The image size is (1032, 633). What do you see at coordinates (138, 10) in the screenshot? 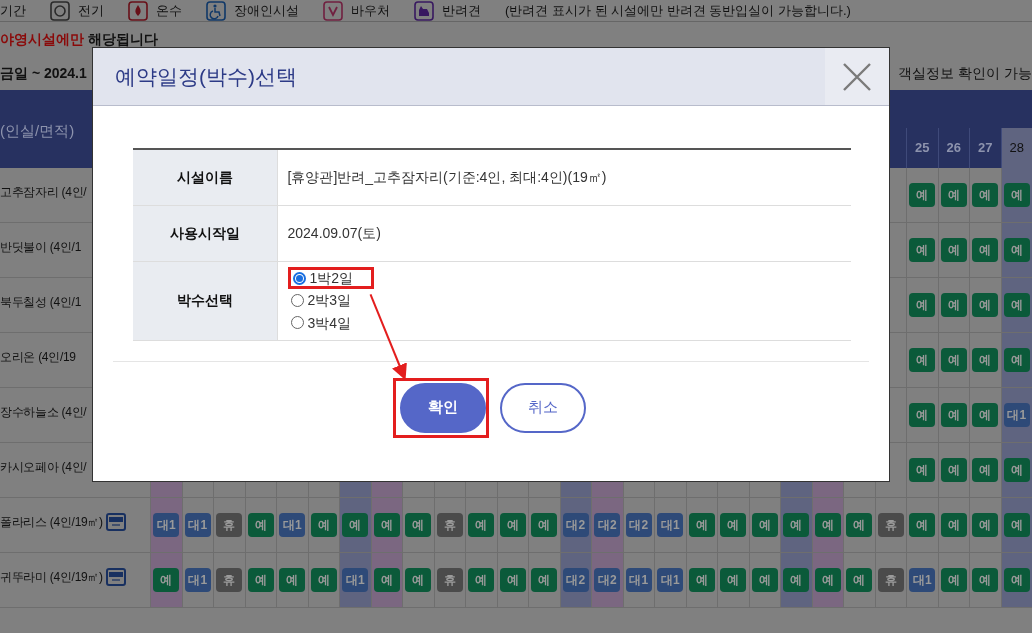
I see `water-drop-icon` at bounding box center [138, 10].